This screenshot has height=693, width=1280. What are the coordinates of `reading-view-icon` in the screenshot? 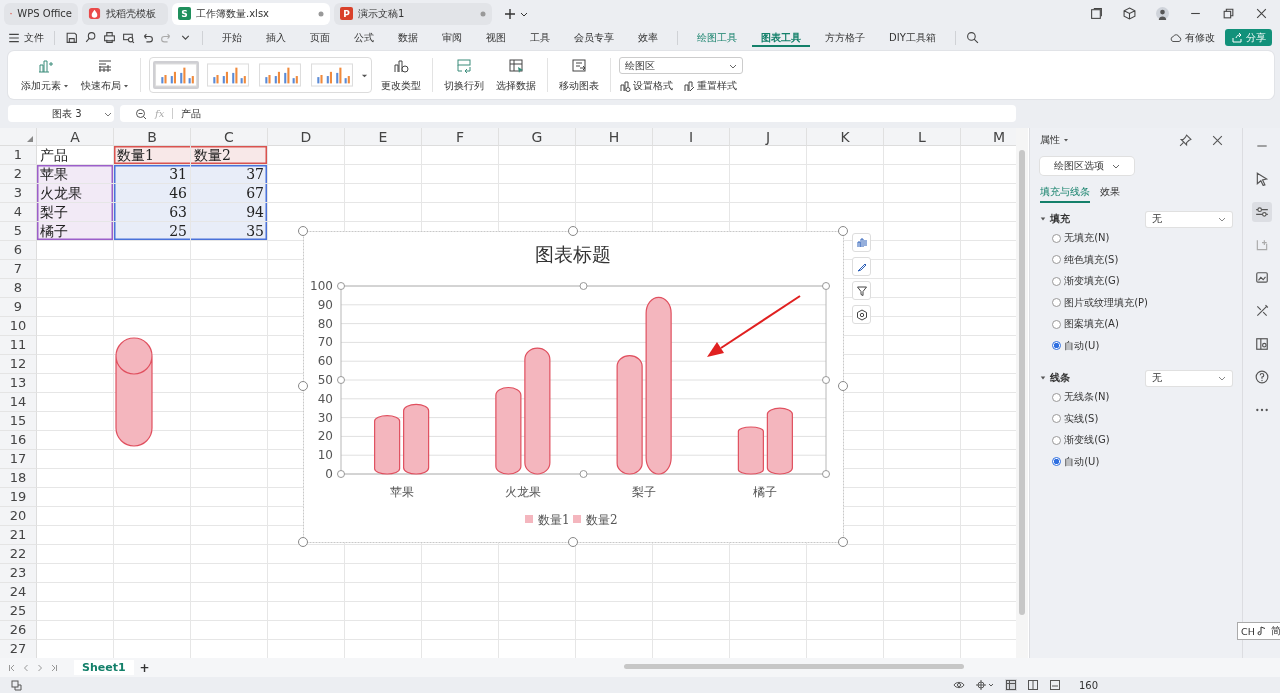 It's located at (1032, 685).